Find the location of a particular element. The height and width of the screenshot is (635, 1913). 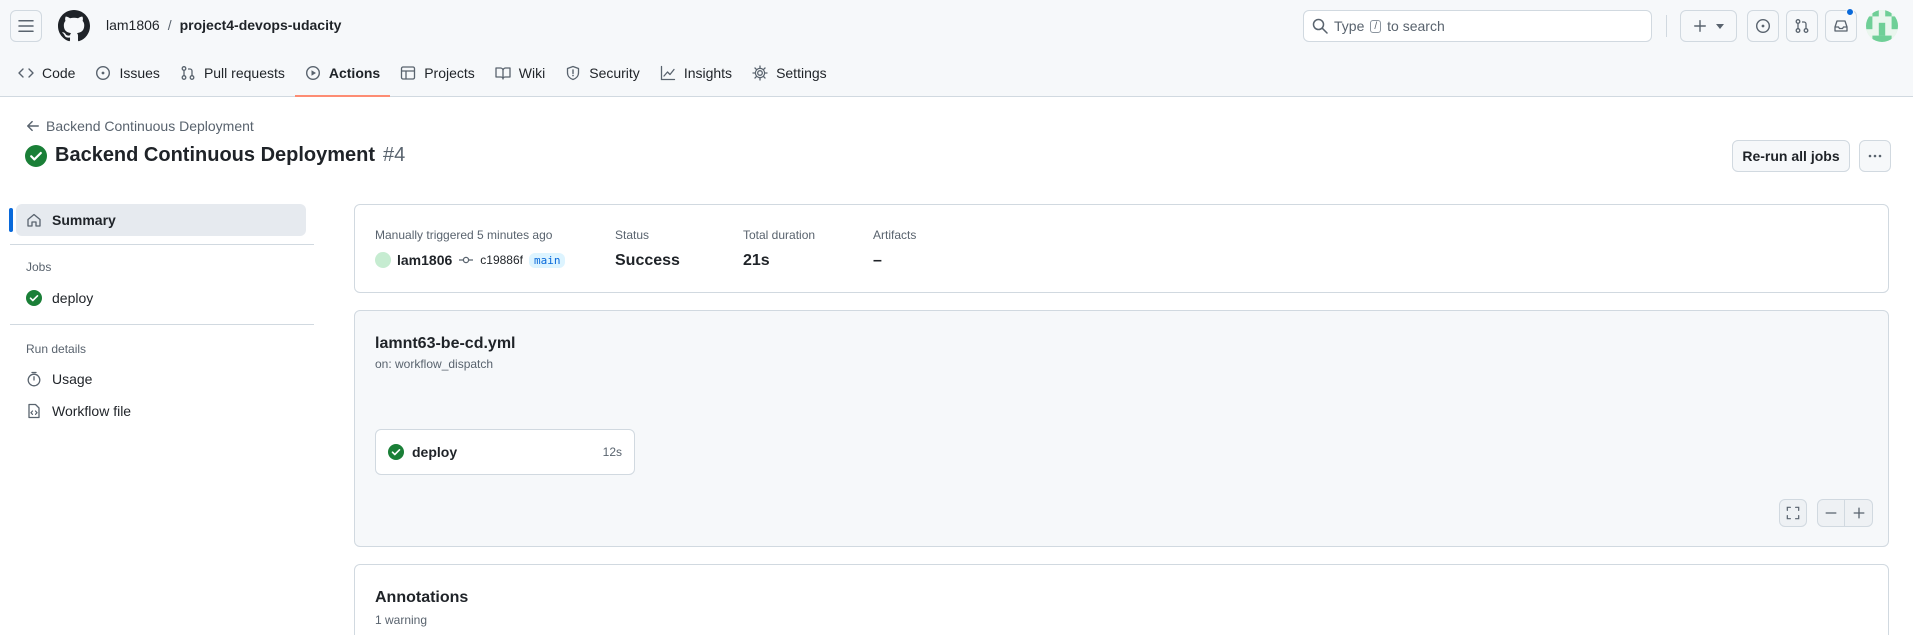

tab-wiki-label: Wiki is located at coordinates (532, 72).